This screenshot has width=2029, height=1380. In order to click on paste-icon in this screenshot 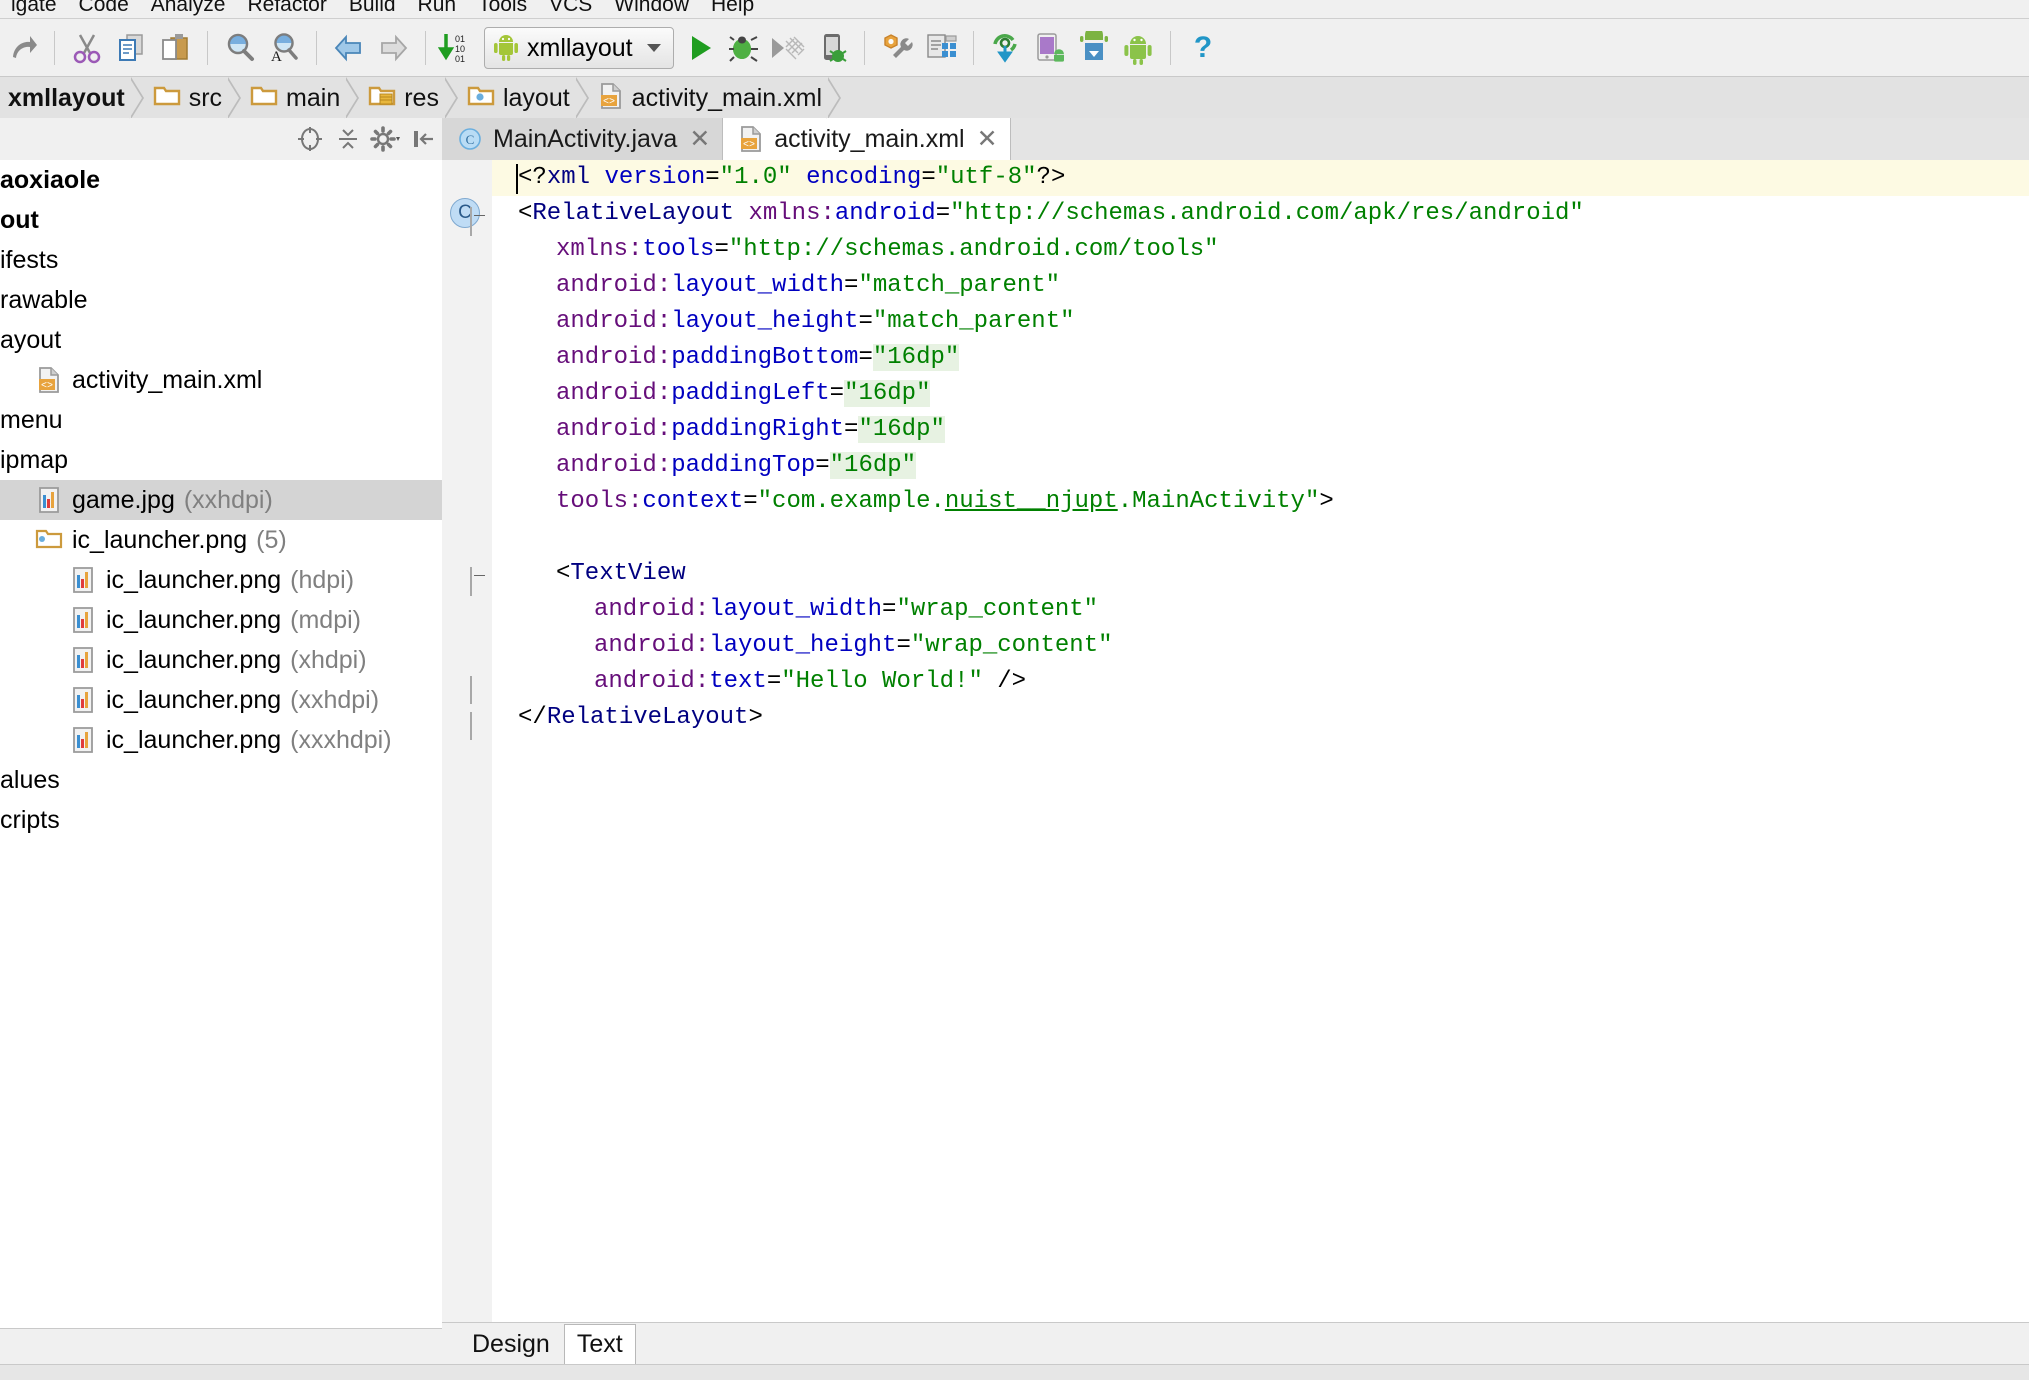, I will do `click(175, 48)`.